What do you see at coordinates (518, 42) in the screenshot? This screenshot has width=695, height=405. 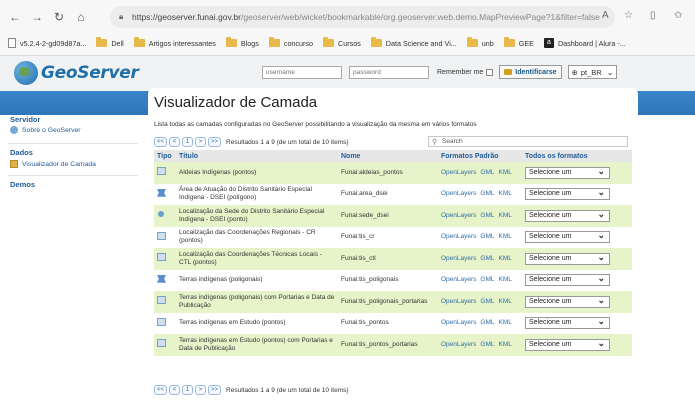 I see `bookmark-item: GEE` at bounding box center [518, 42].